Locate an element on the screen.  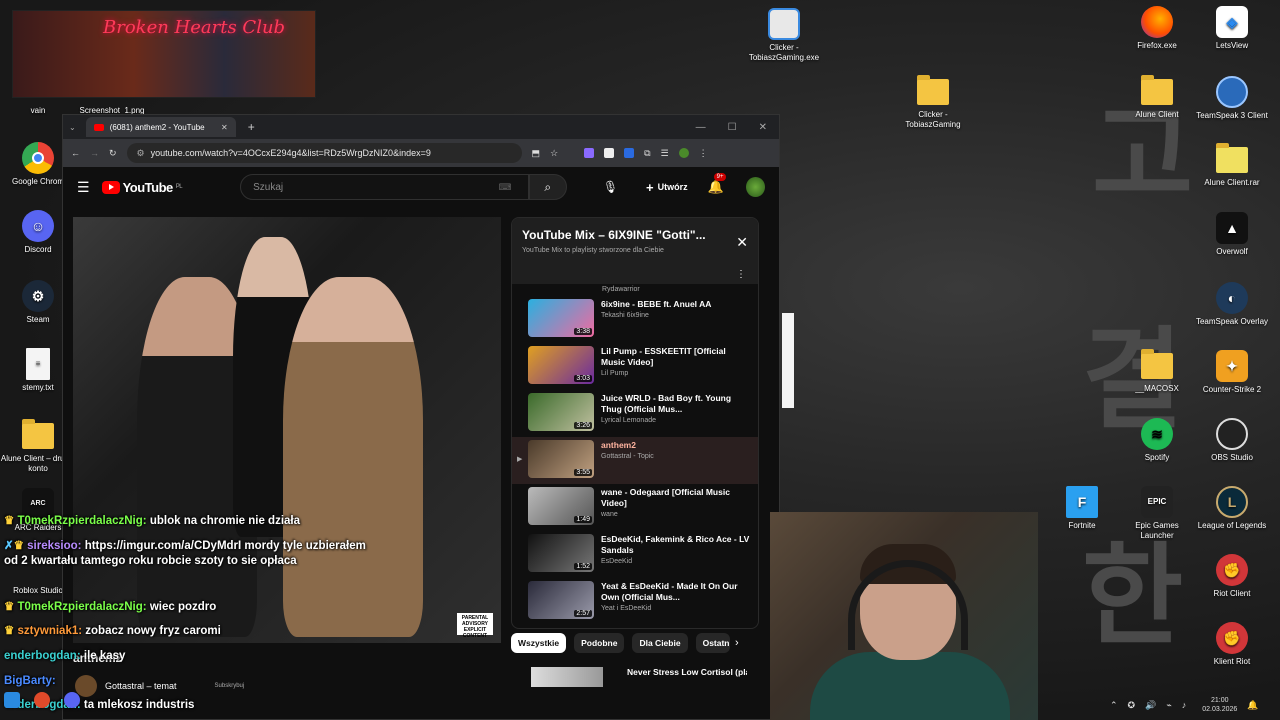
minimize-icon: — is located at coordinates (701, 127).